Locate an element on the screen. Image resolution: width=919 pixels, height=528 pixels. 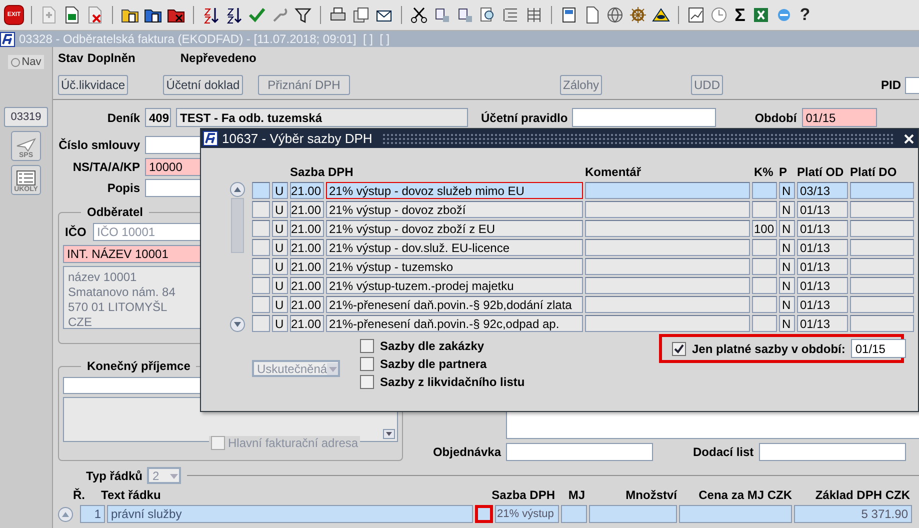
down-arrow-icon is located at coordinates (237, 324).